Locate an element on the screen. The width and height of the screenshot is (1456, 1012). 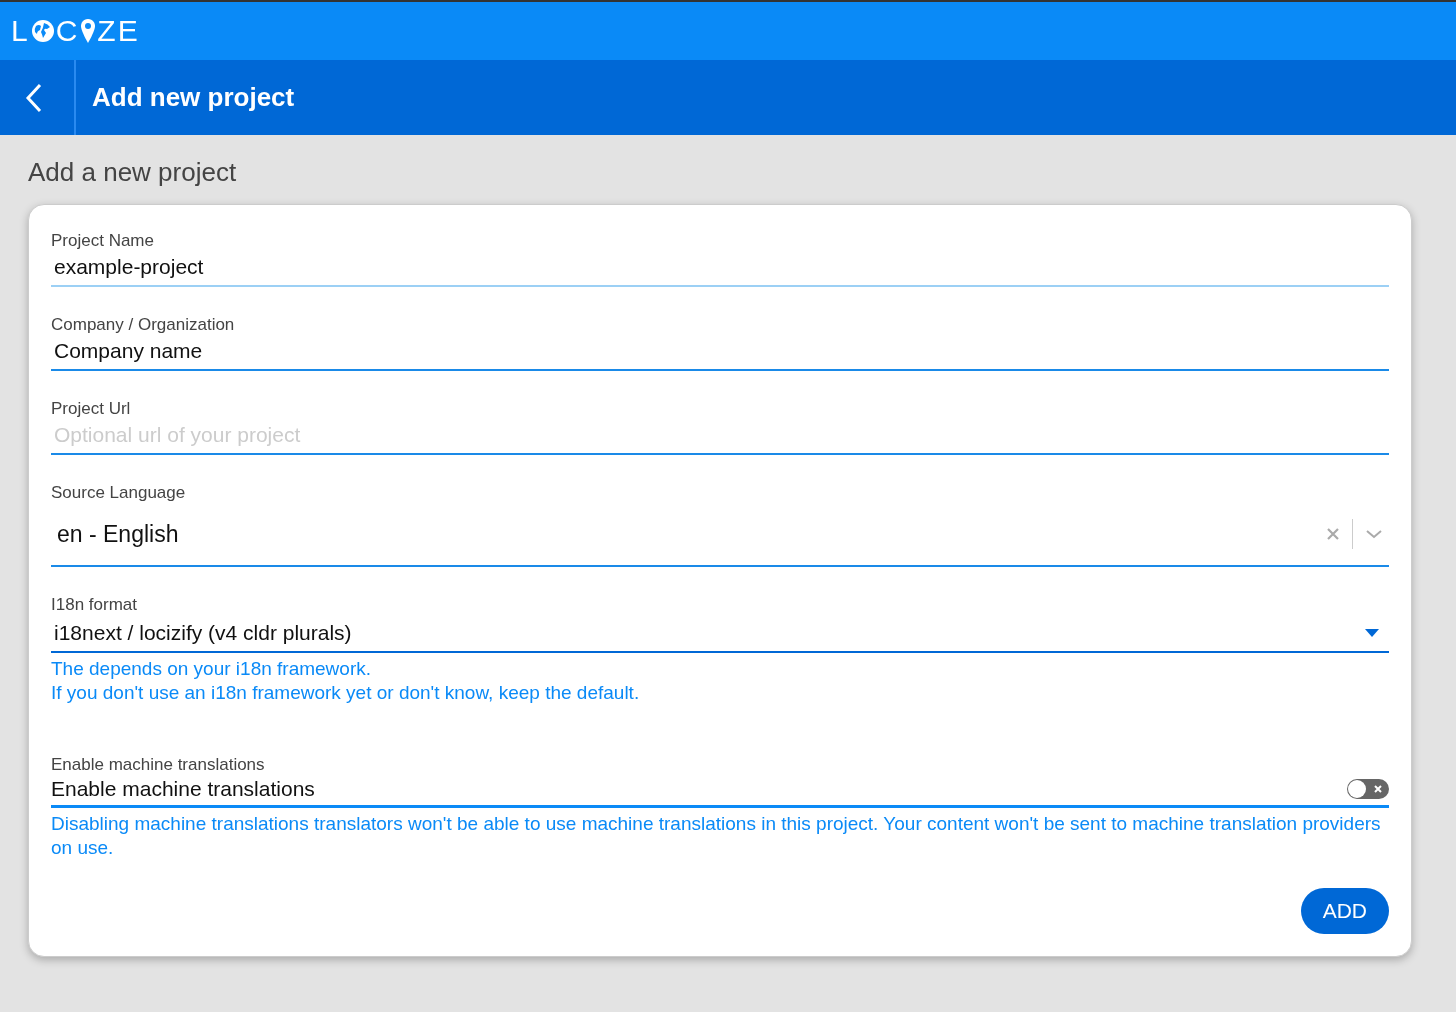
caret-down-icon is located at coordinates (1372, 633).